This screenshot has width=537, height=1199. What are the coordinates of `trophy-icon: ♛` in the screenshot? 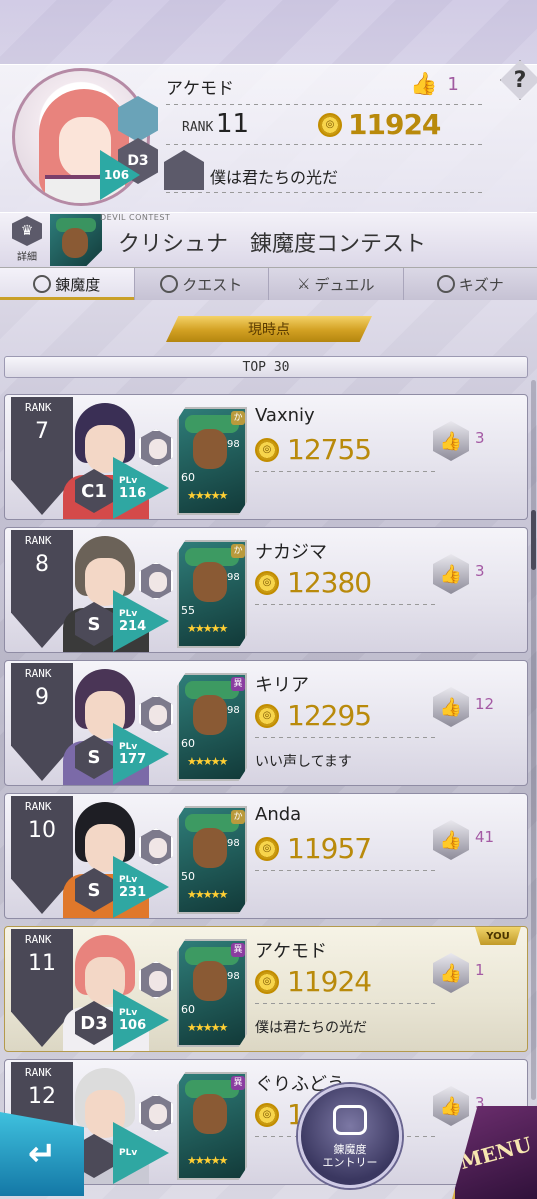 It's located at (27, 231).